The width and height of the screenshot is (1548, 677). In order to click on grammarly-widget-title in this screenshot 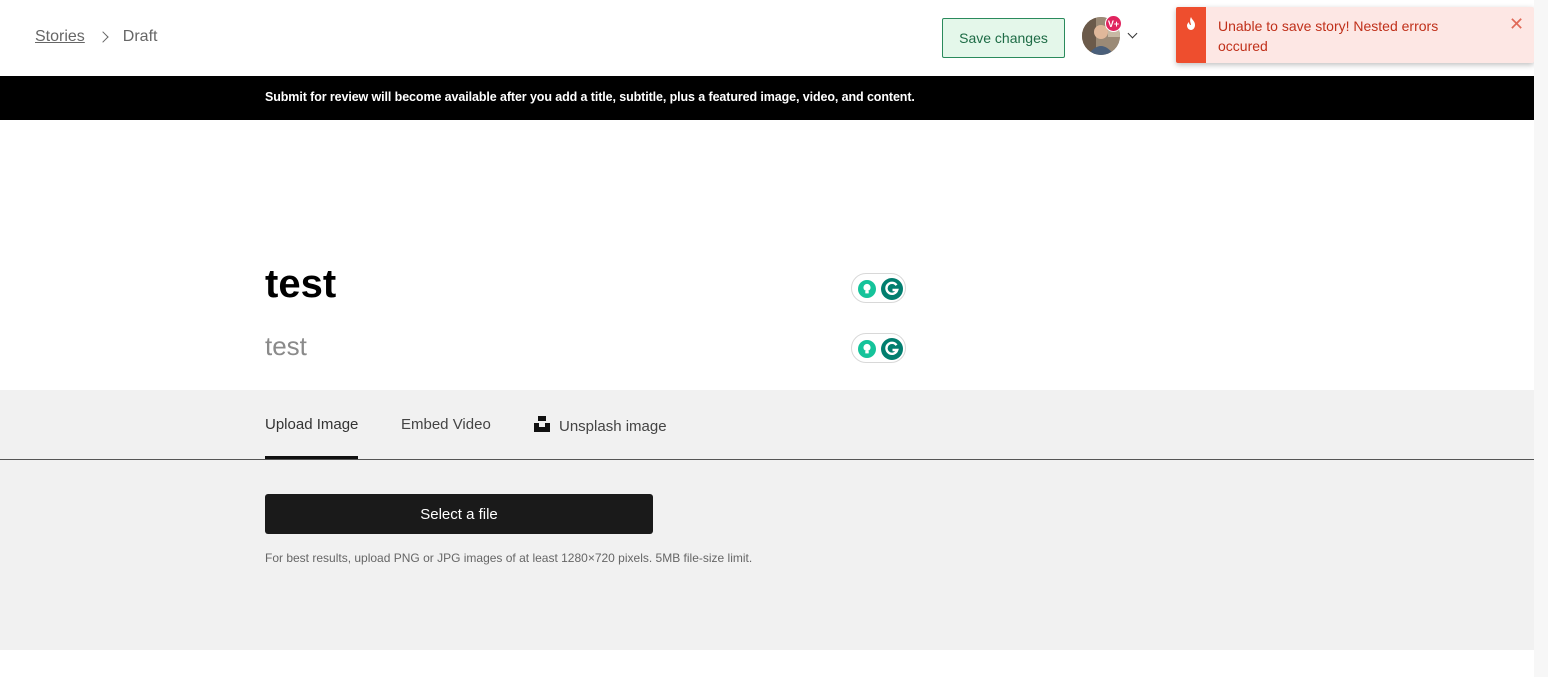, I will do `click(878, 288)`.